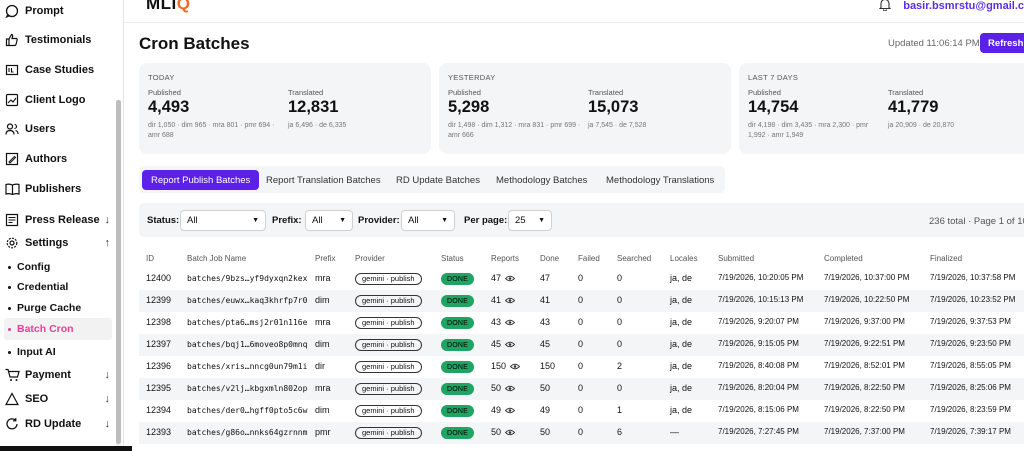 The image size is (1024, 451). What do you see at coordinates (12, 189) in the screenshot?
I see `book-icon` at bounding box center [12, 189].